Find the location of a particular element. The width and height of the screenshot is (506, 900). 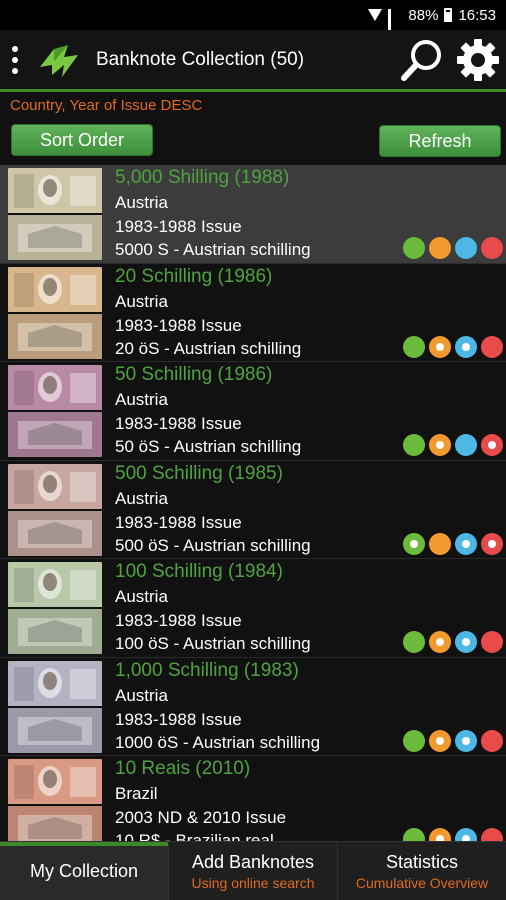

banknote-issue: 2003 ND & 2010 Issue is located at coordinates (201, 817).